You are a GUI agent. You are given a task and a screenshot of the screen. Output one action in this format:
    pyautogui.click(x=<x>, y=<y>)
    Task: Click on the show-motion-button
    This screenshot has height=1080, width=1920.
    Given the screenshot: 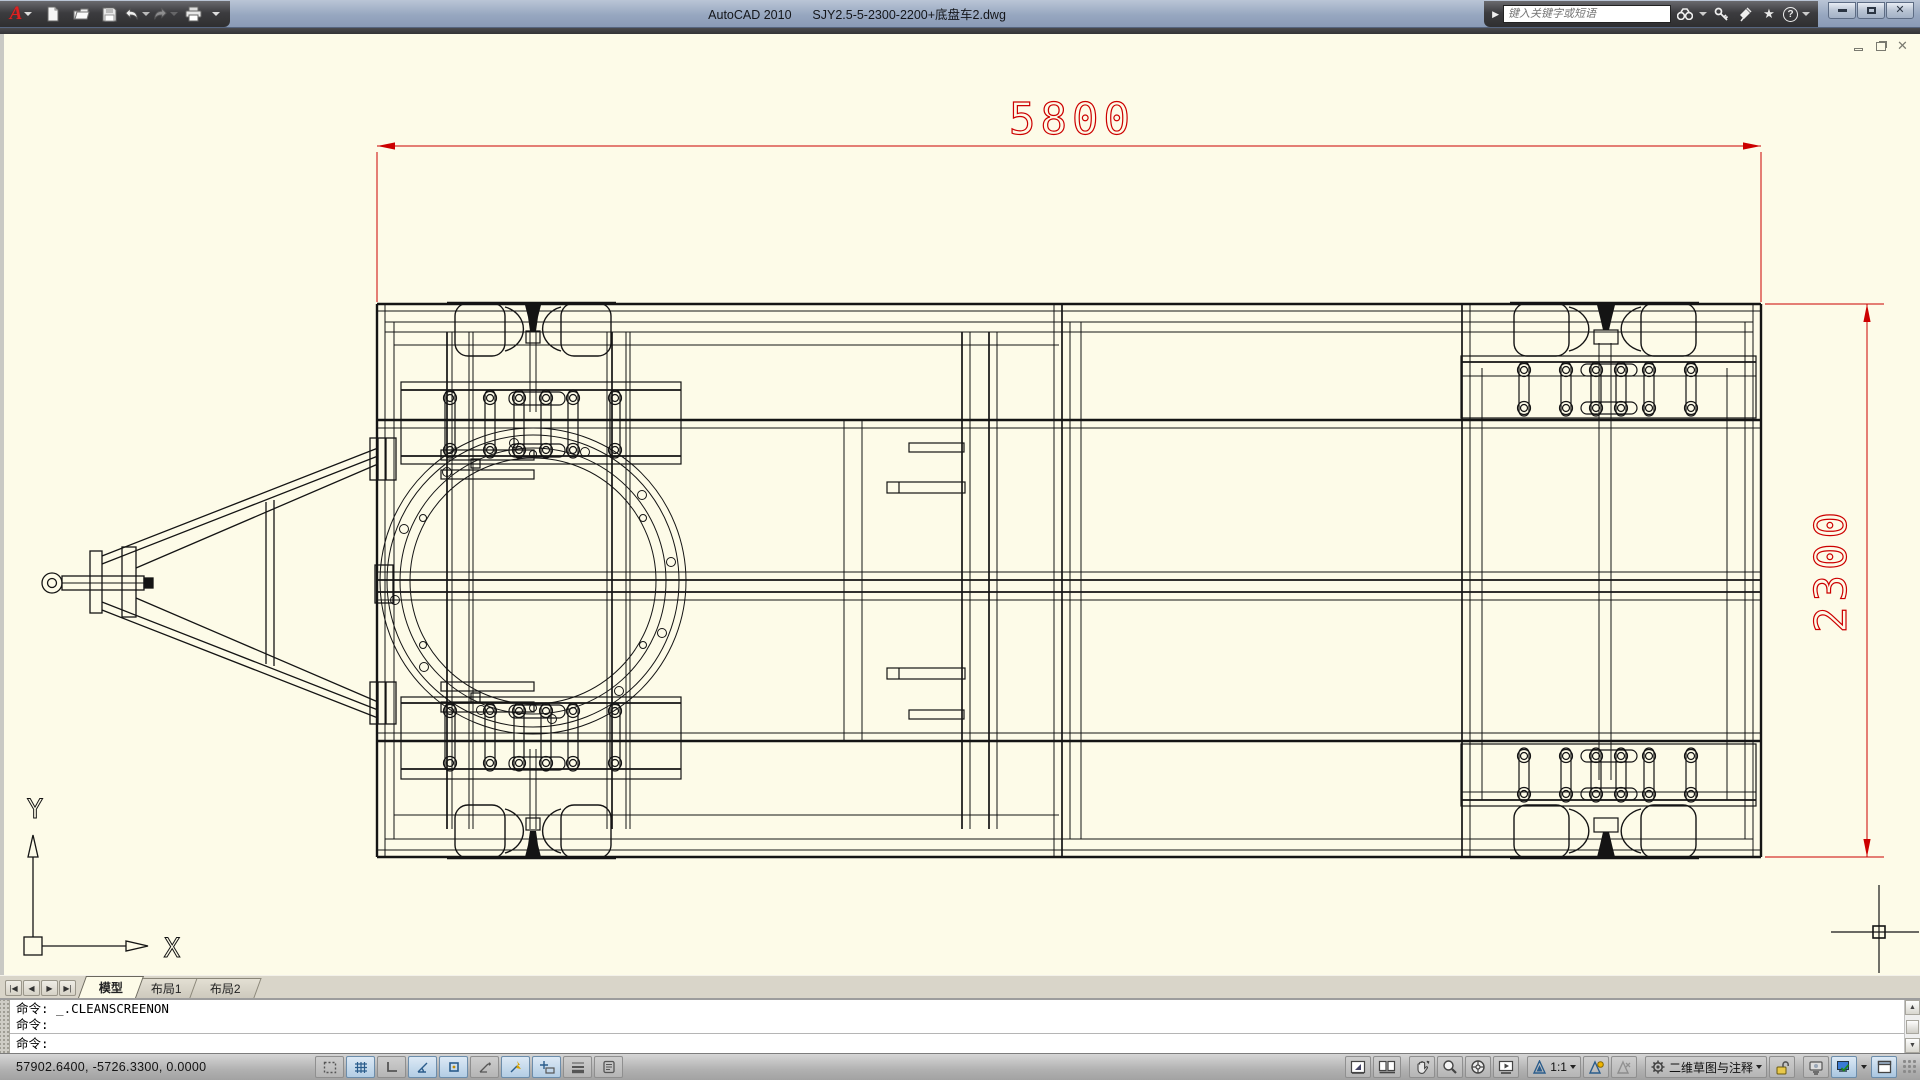 What is the action you would take?
    pyautogui.click(x=1506, y=1067)
    